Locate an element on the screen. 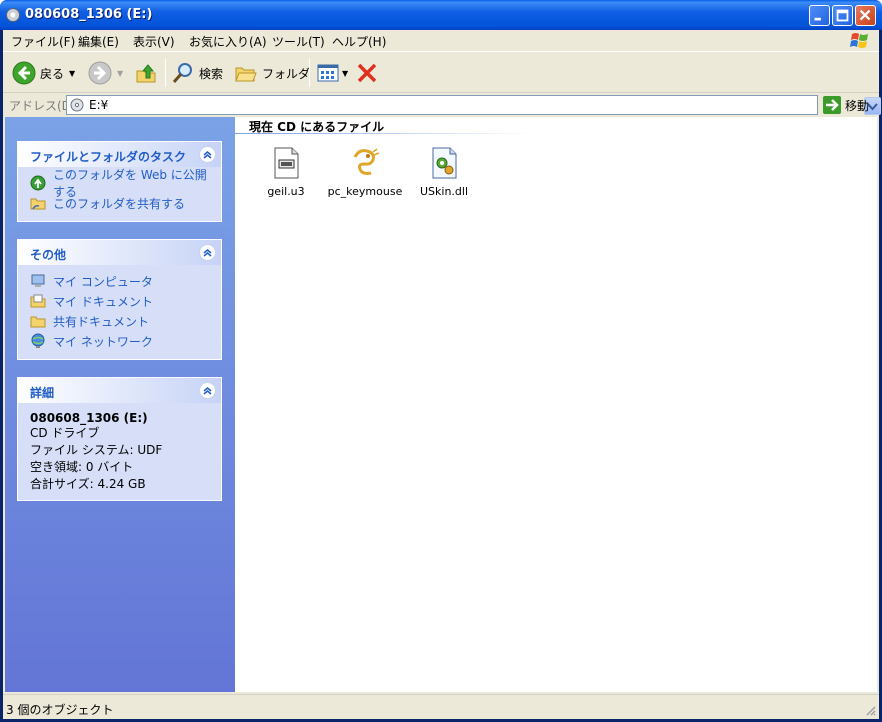  resize-grip-icon is located at coordinates (870, 710).